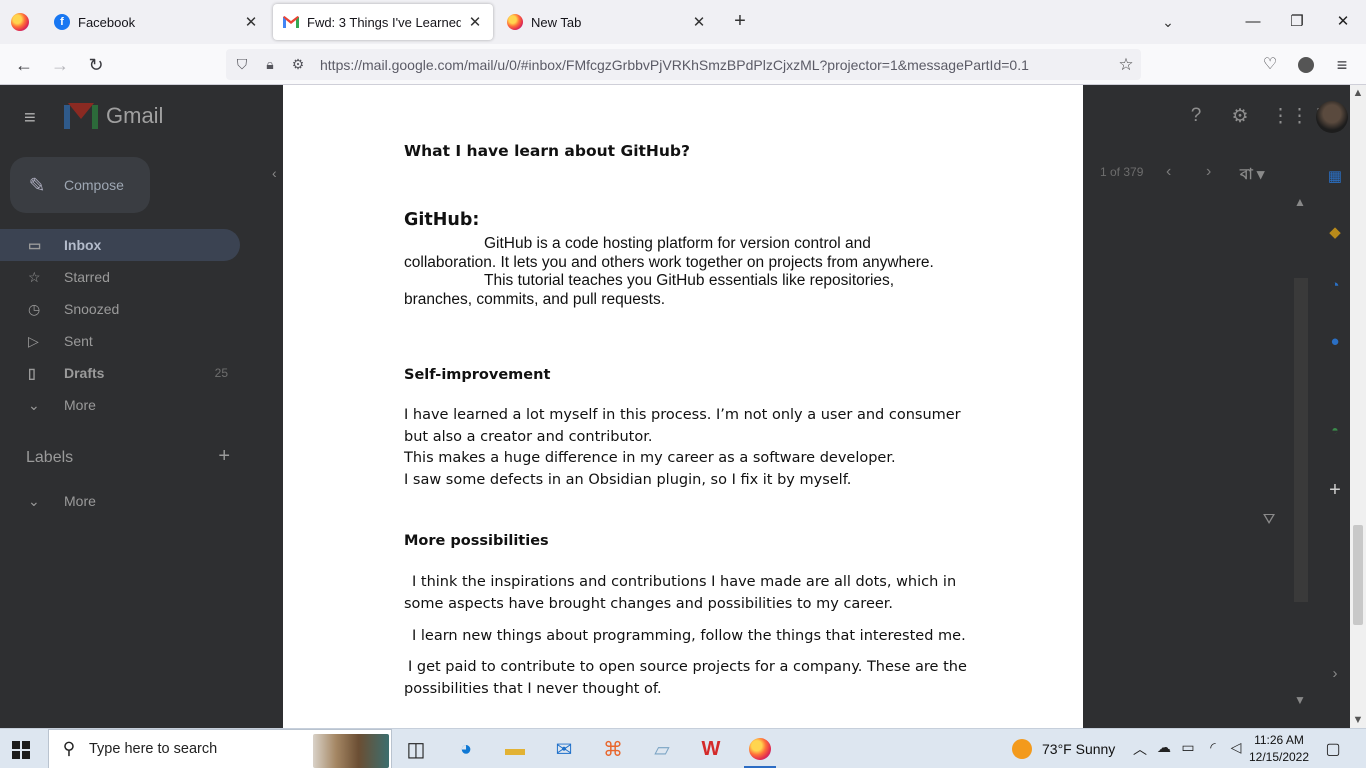  Describe the element at coordinates (1299, 118) in the screenshot. I see `apps-grid-icon: ⋮⋮⋮` at that location.